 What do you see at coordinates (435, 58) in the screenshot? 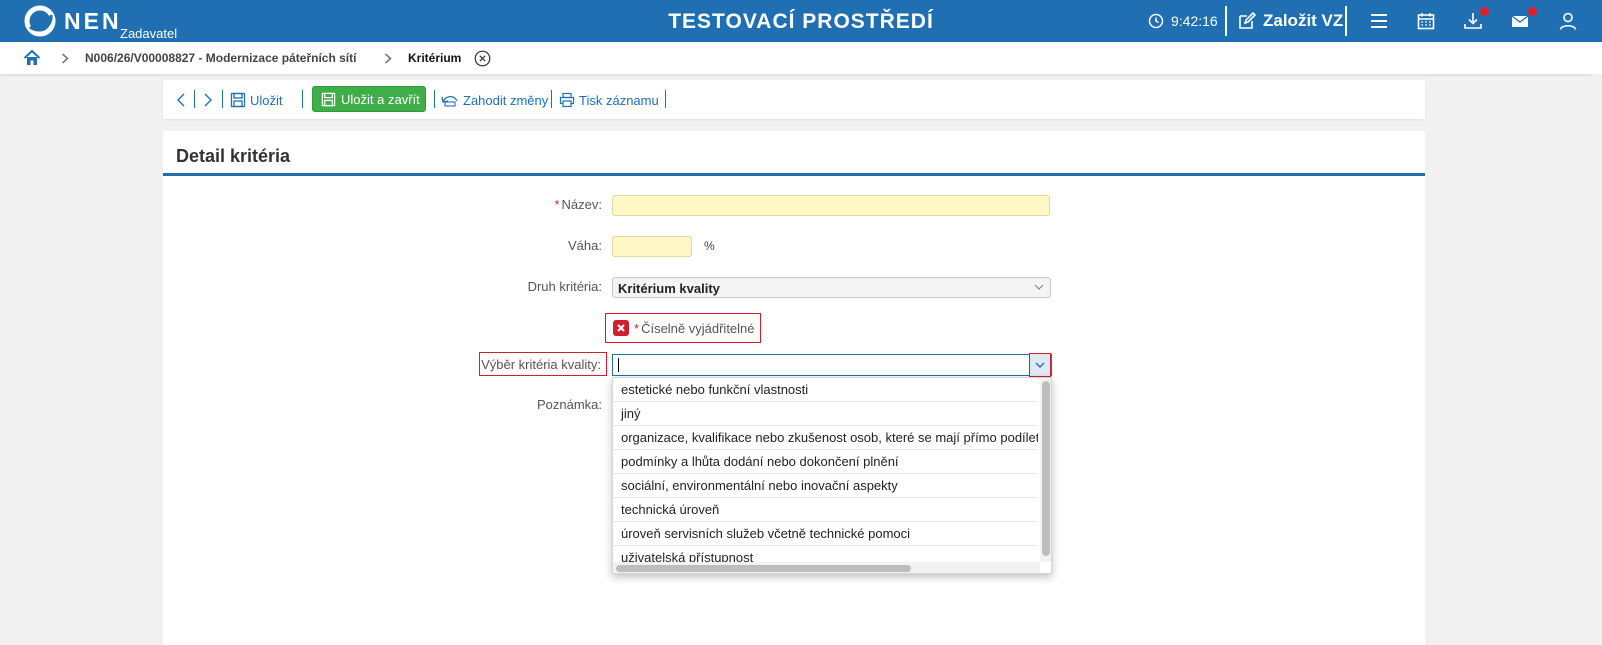
I see `breadcrumb-current: Kritérium` at bounding box center [435, 58].